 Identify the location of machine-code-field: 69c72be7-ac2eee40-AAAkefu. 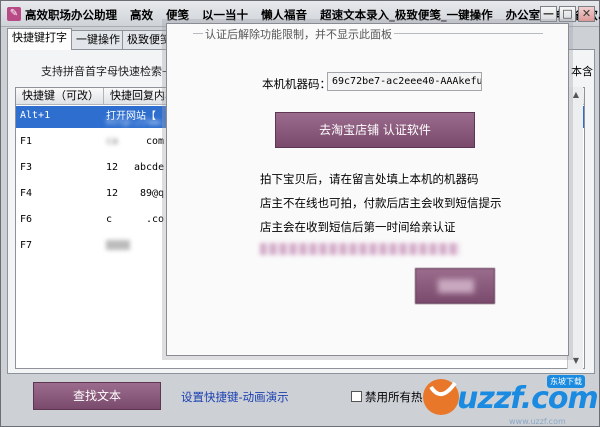
(404, 81).